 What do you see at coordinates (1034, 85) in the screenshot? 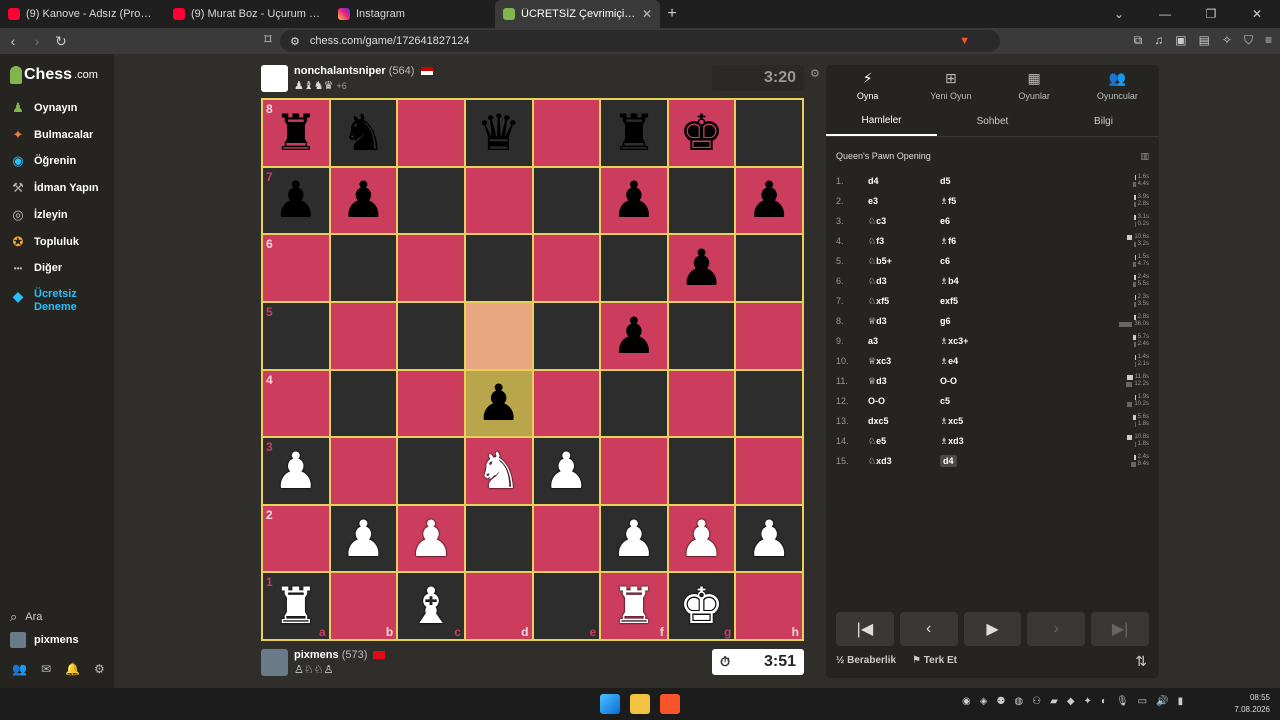
I see `tab-games: ▦ Oyunlar` at bounding box center [1034, 85].